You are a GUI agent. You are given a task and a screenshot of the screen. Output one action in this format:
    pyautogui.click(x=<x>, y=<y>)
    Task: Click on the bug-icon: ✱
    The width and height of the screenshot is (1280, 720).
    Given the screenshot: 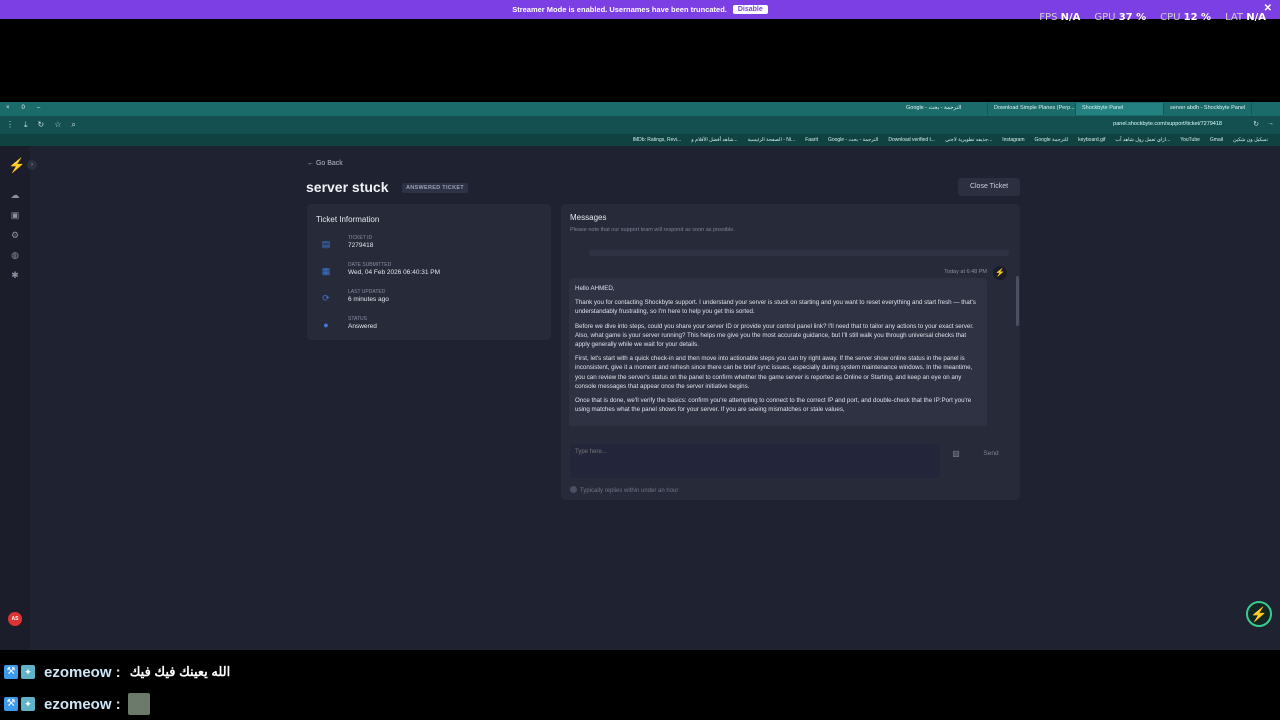 What is the action you would take?
    pyautogui.click(x=15, y=275)
    